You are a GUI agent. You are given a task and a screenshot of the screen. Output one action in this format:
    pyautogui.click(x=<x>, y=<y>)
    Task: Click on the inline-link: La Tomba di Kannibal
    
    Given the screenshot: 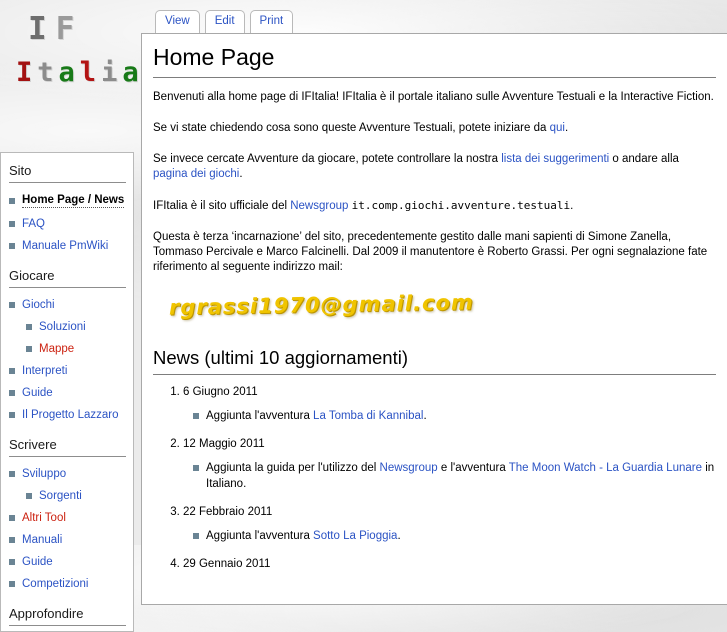 What is the action you would take?
    pyautogui.click(x=368, y=416)
    